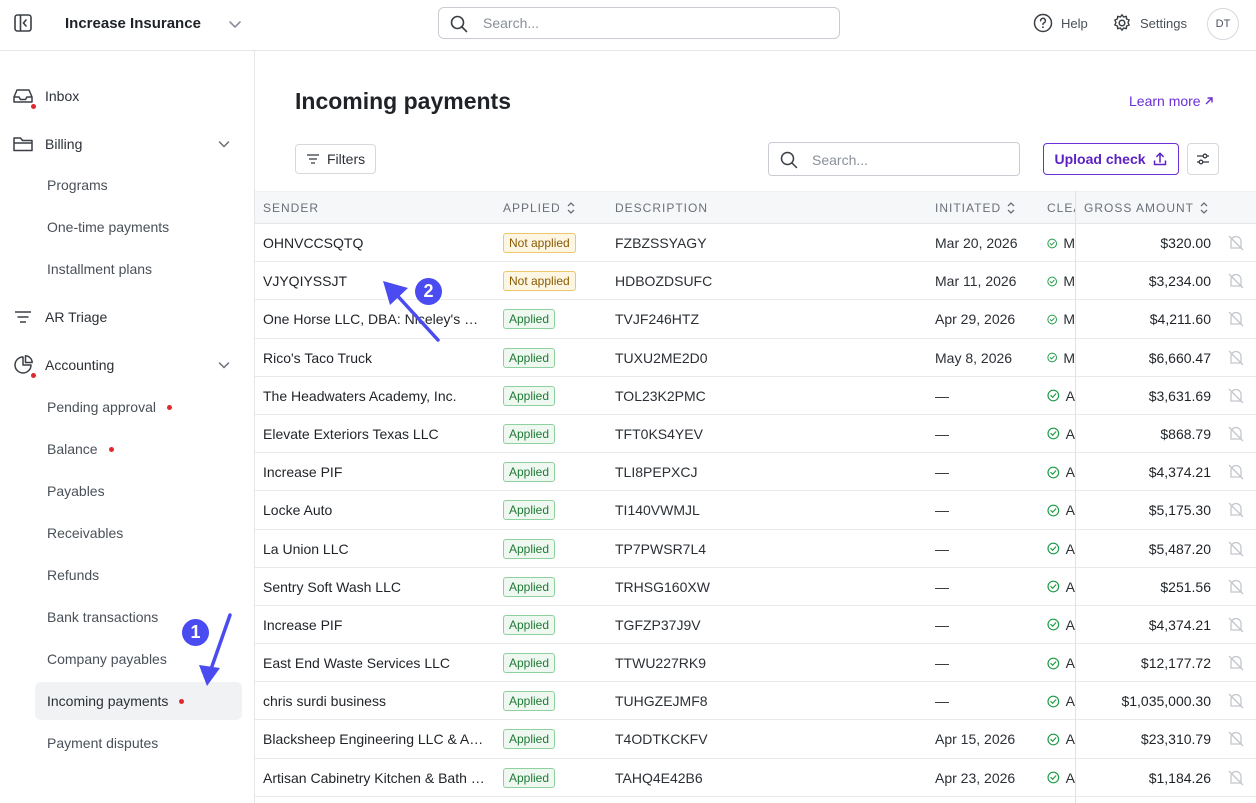  I want to click on description-cell: FZBZSSYAGY, so click(661, 243).